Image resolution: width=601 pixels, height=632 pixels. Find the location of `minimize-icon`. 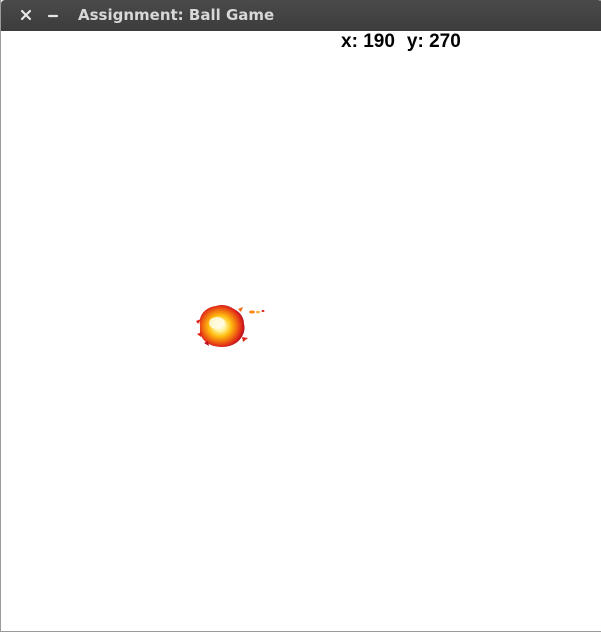

minimize-icon is located at coordinates (53, 16).